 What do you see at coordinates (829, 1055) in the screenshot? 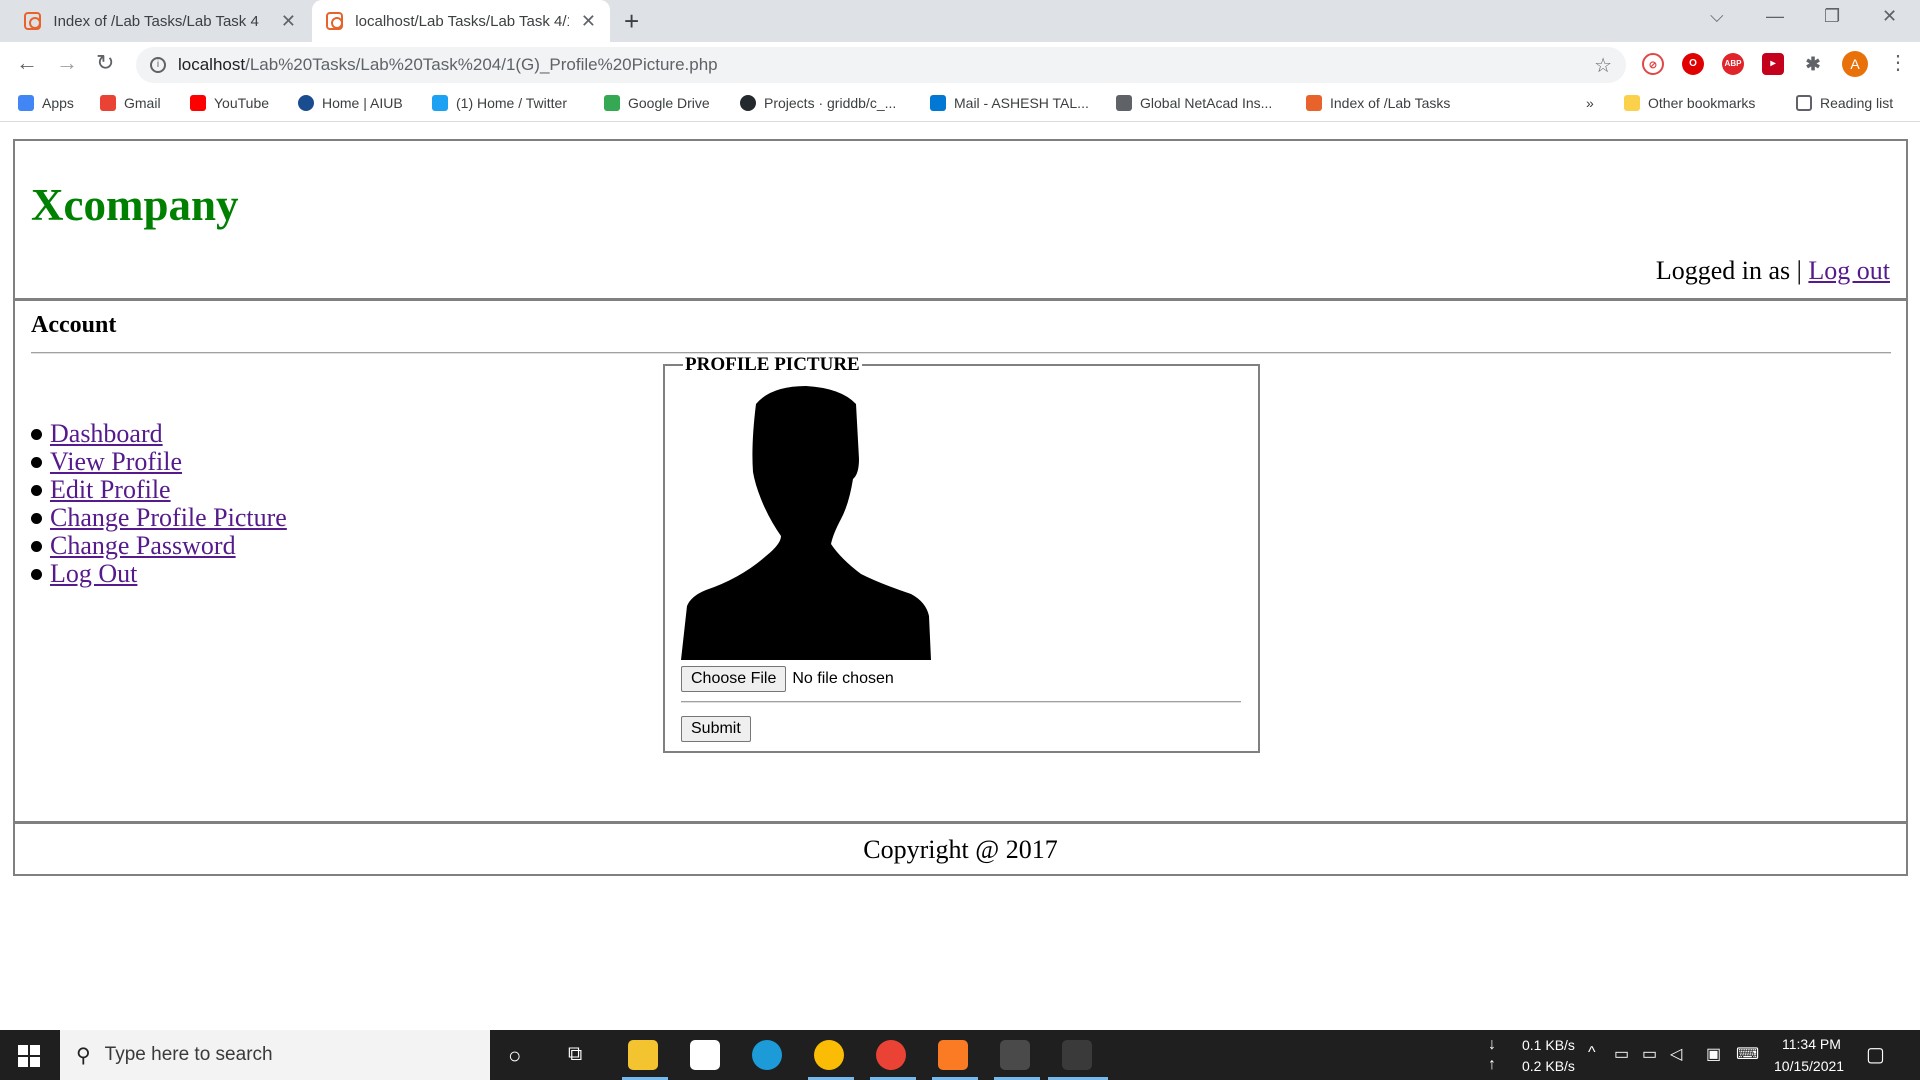
I see `chrome-icon` at bounding box center [829, 1055].